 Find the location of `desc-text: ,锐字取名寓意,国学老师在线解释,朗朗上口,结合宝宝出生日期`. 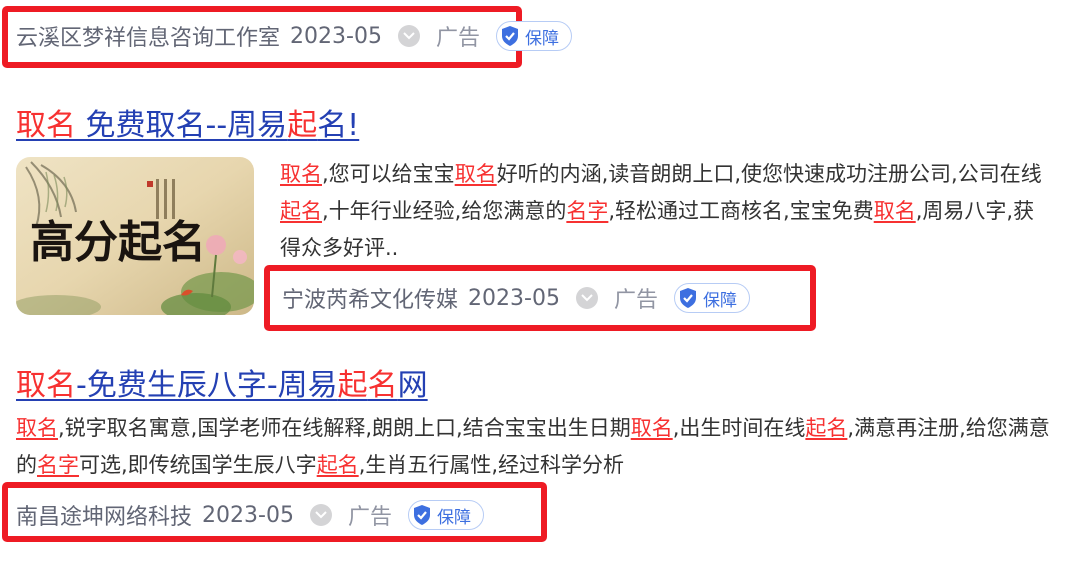

desc-text: ,锐字取名寓意,国学老师在线解释,朗朗上口,结合宝宝出生日期 is located at coordinates (344, 428).